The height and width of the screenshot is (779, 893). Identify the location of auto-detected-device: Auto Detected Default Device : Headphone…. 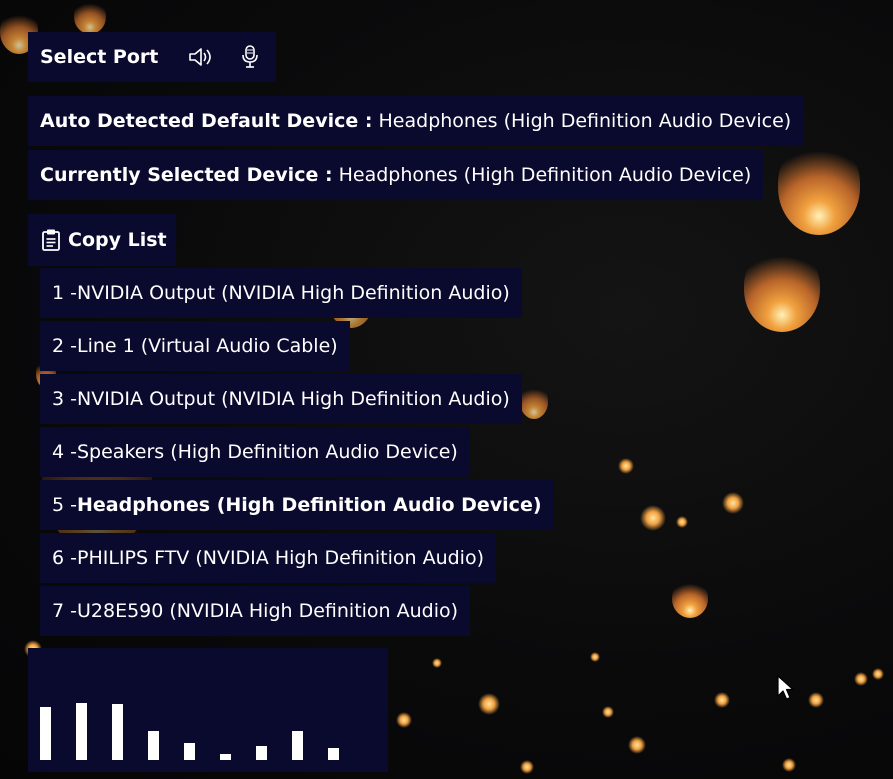
(416, 121).